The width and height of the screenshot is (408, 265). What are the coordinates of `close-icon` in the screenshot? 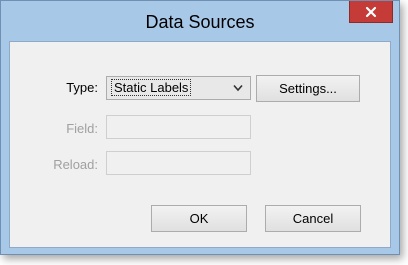 It's located at (371, 11).